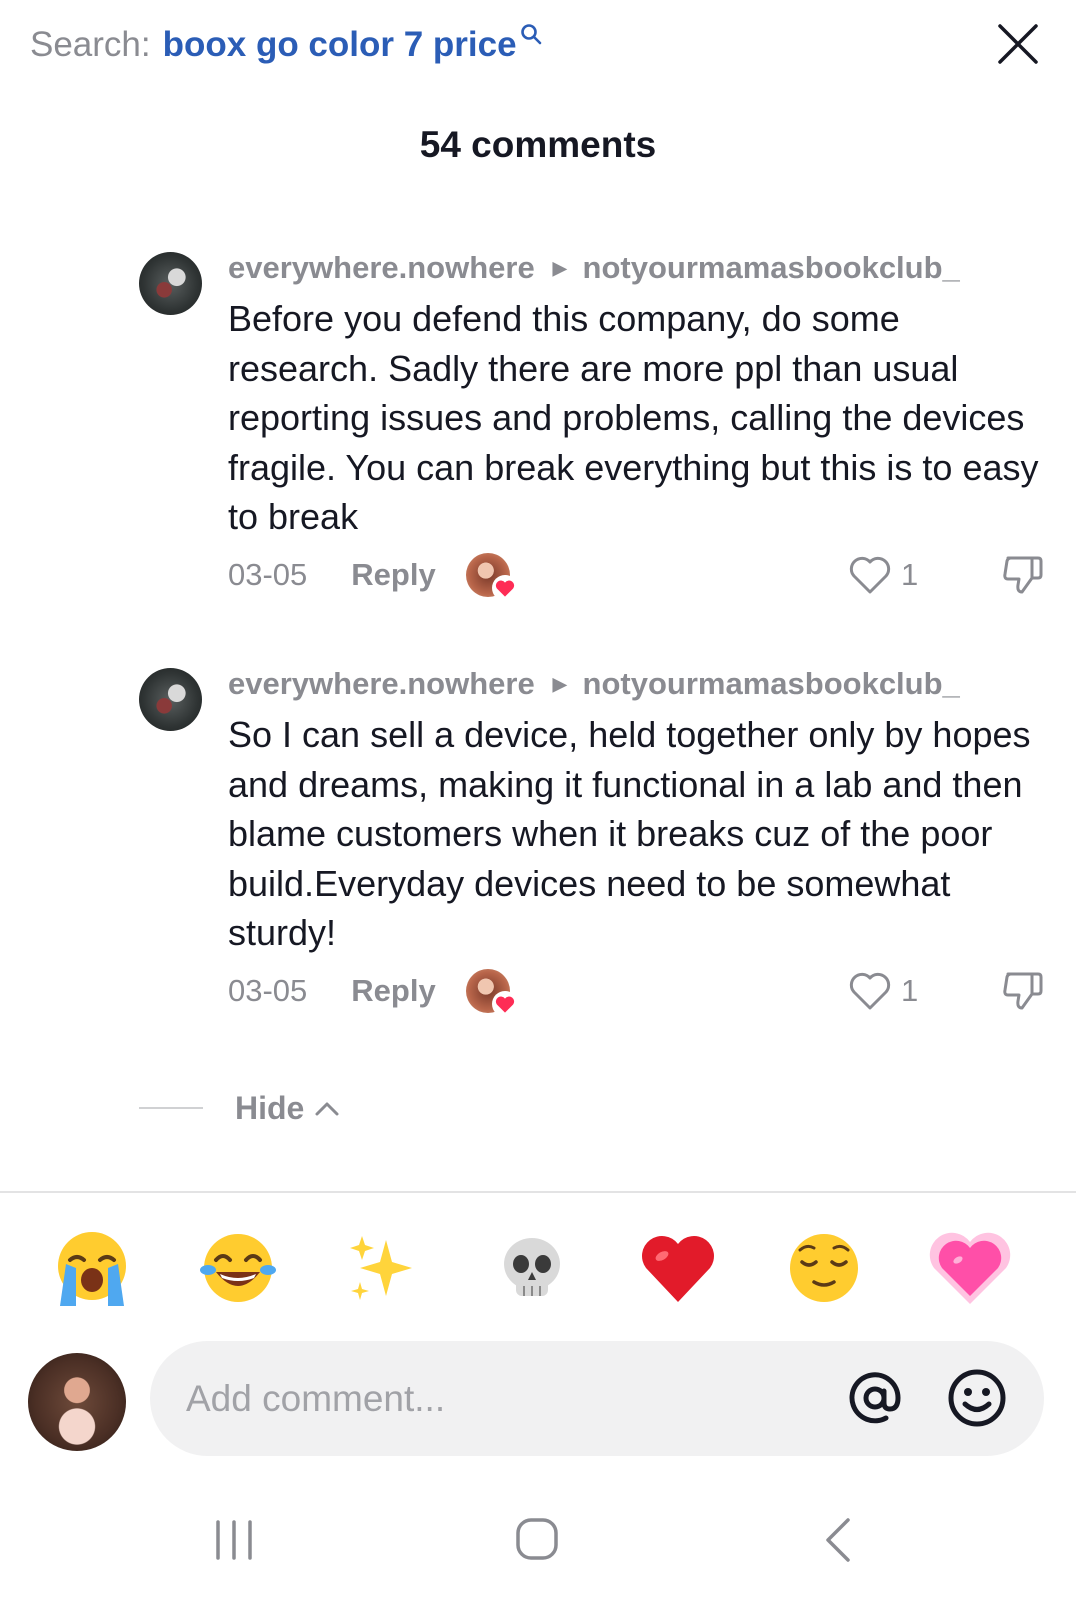 The image size is (1076, 1602). I want to click on thread-divider, so click(171, 1108).